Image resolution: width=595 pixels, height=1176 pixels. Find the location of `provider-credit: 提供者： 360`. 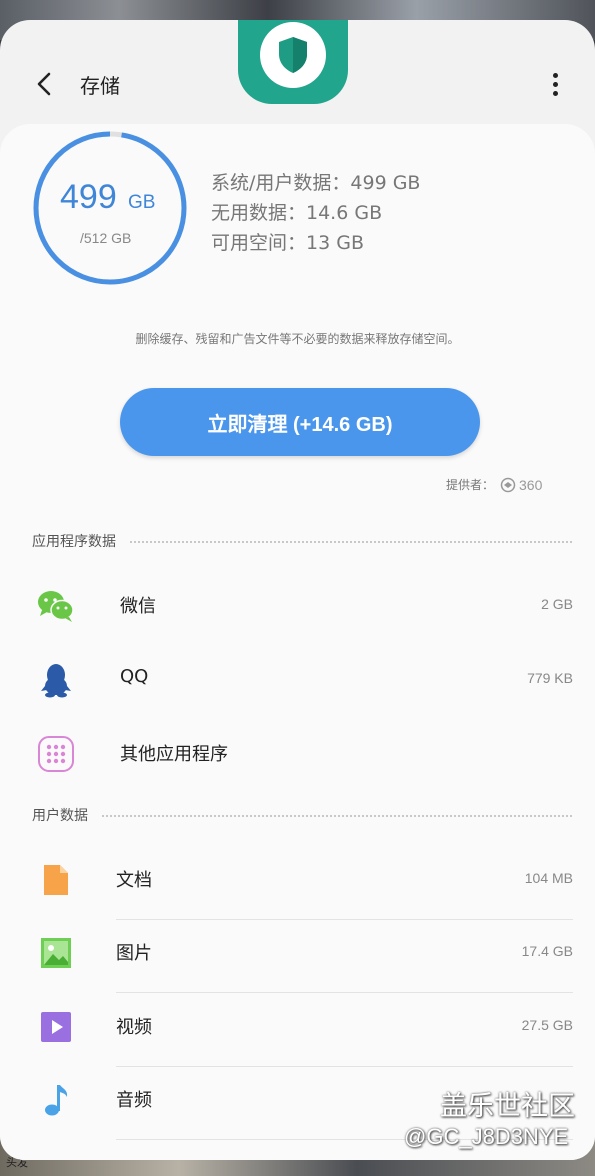

provider-credit: 提供者： 360 is located at coordinates (494, 484).